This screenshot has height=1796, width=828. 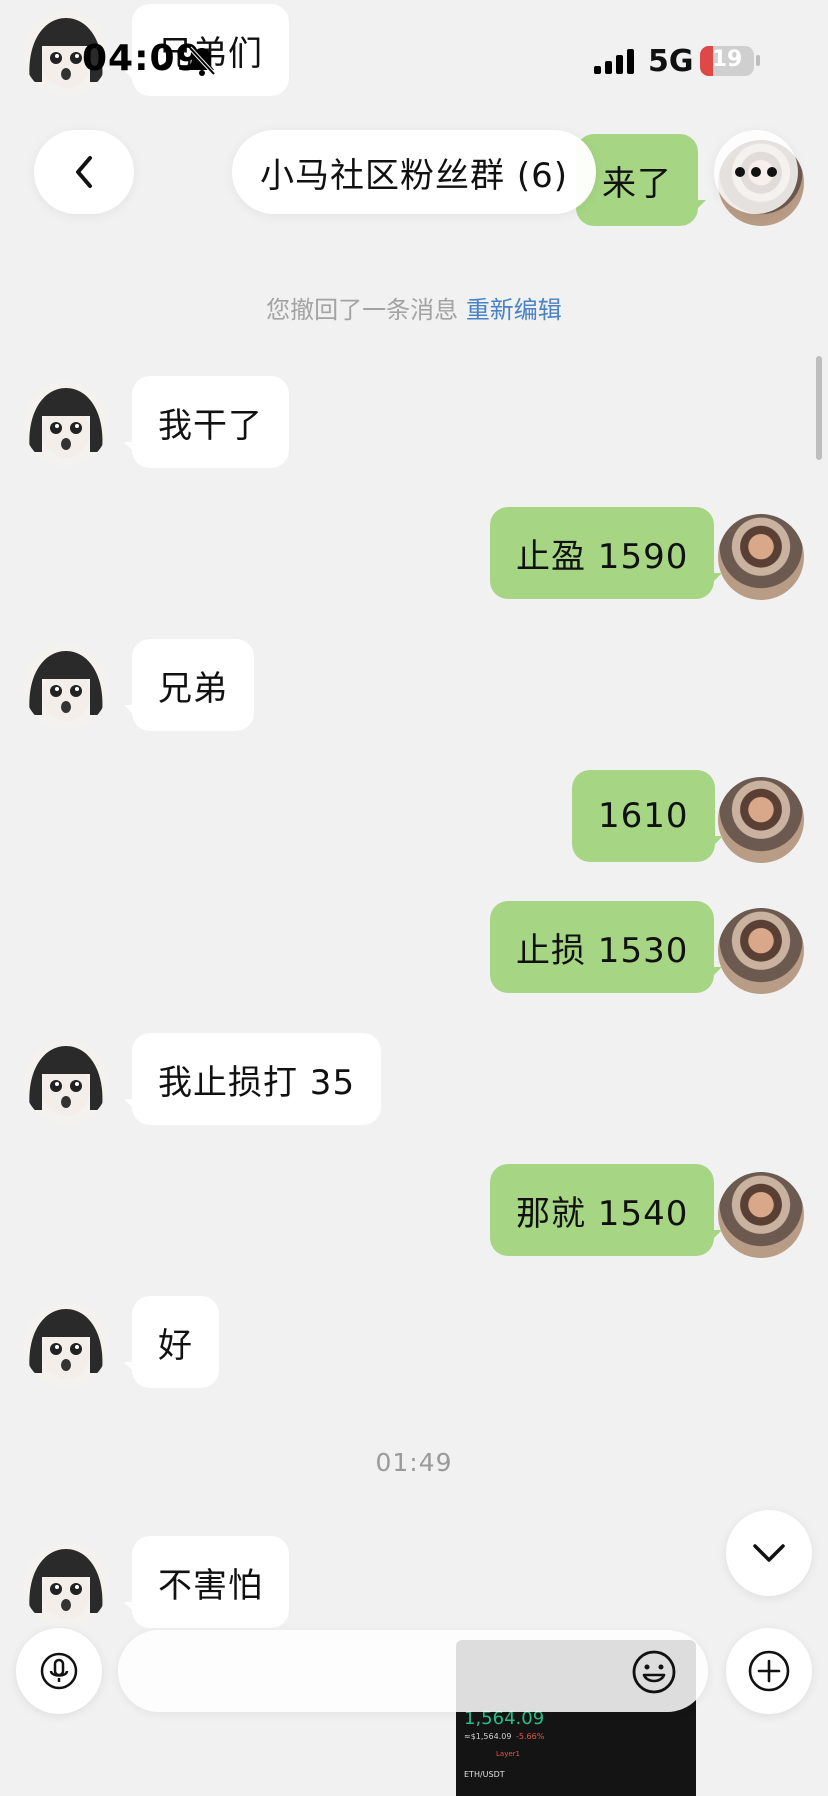 I want to click on battery-level: 19, so click(x=727, y=59).